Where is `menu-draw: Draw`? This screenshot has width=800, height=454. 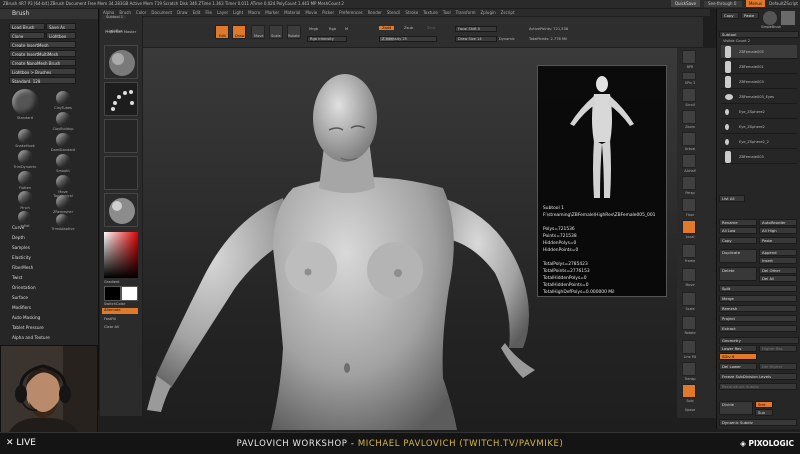 menu-draw: Draw is located at coordinates (182, 12).